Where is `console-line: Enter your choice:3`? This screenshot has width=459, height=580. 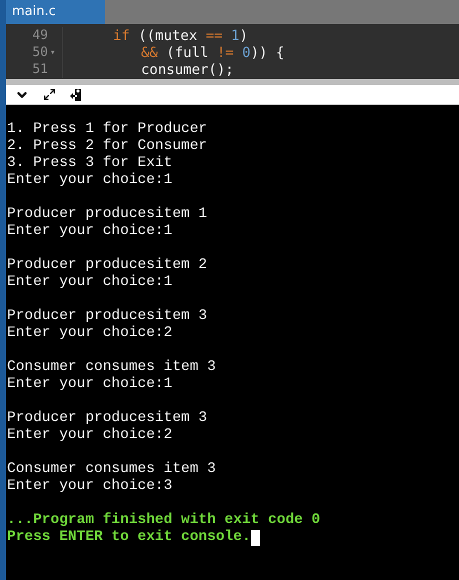 console-line: Enter your choice:3 is located at coordinates (89, 486).